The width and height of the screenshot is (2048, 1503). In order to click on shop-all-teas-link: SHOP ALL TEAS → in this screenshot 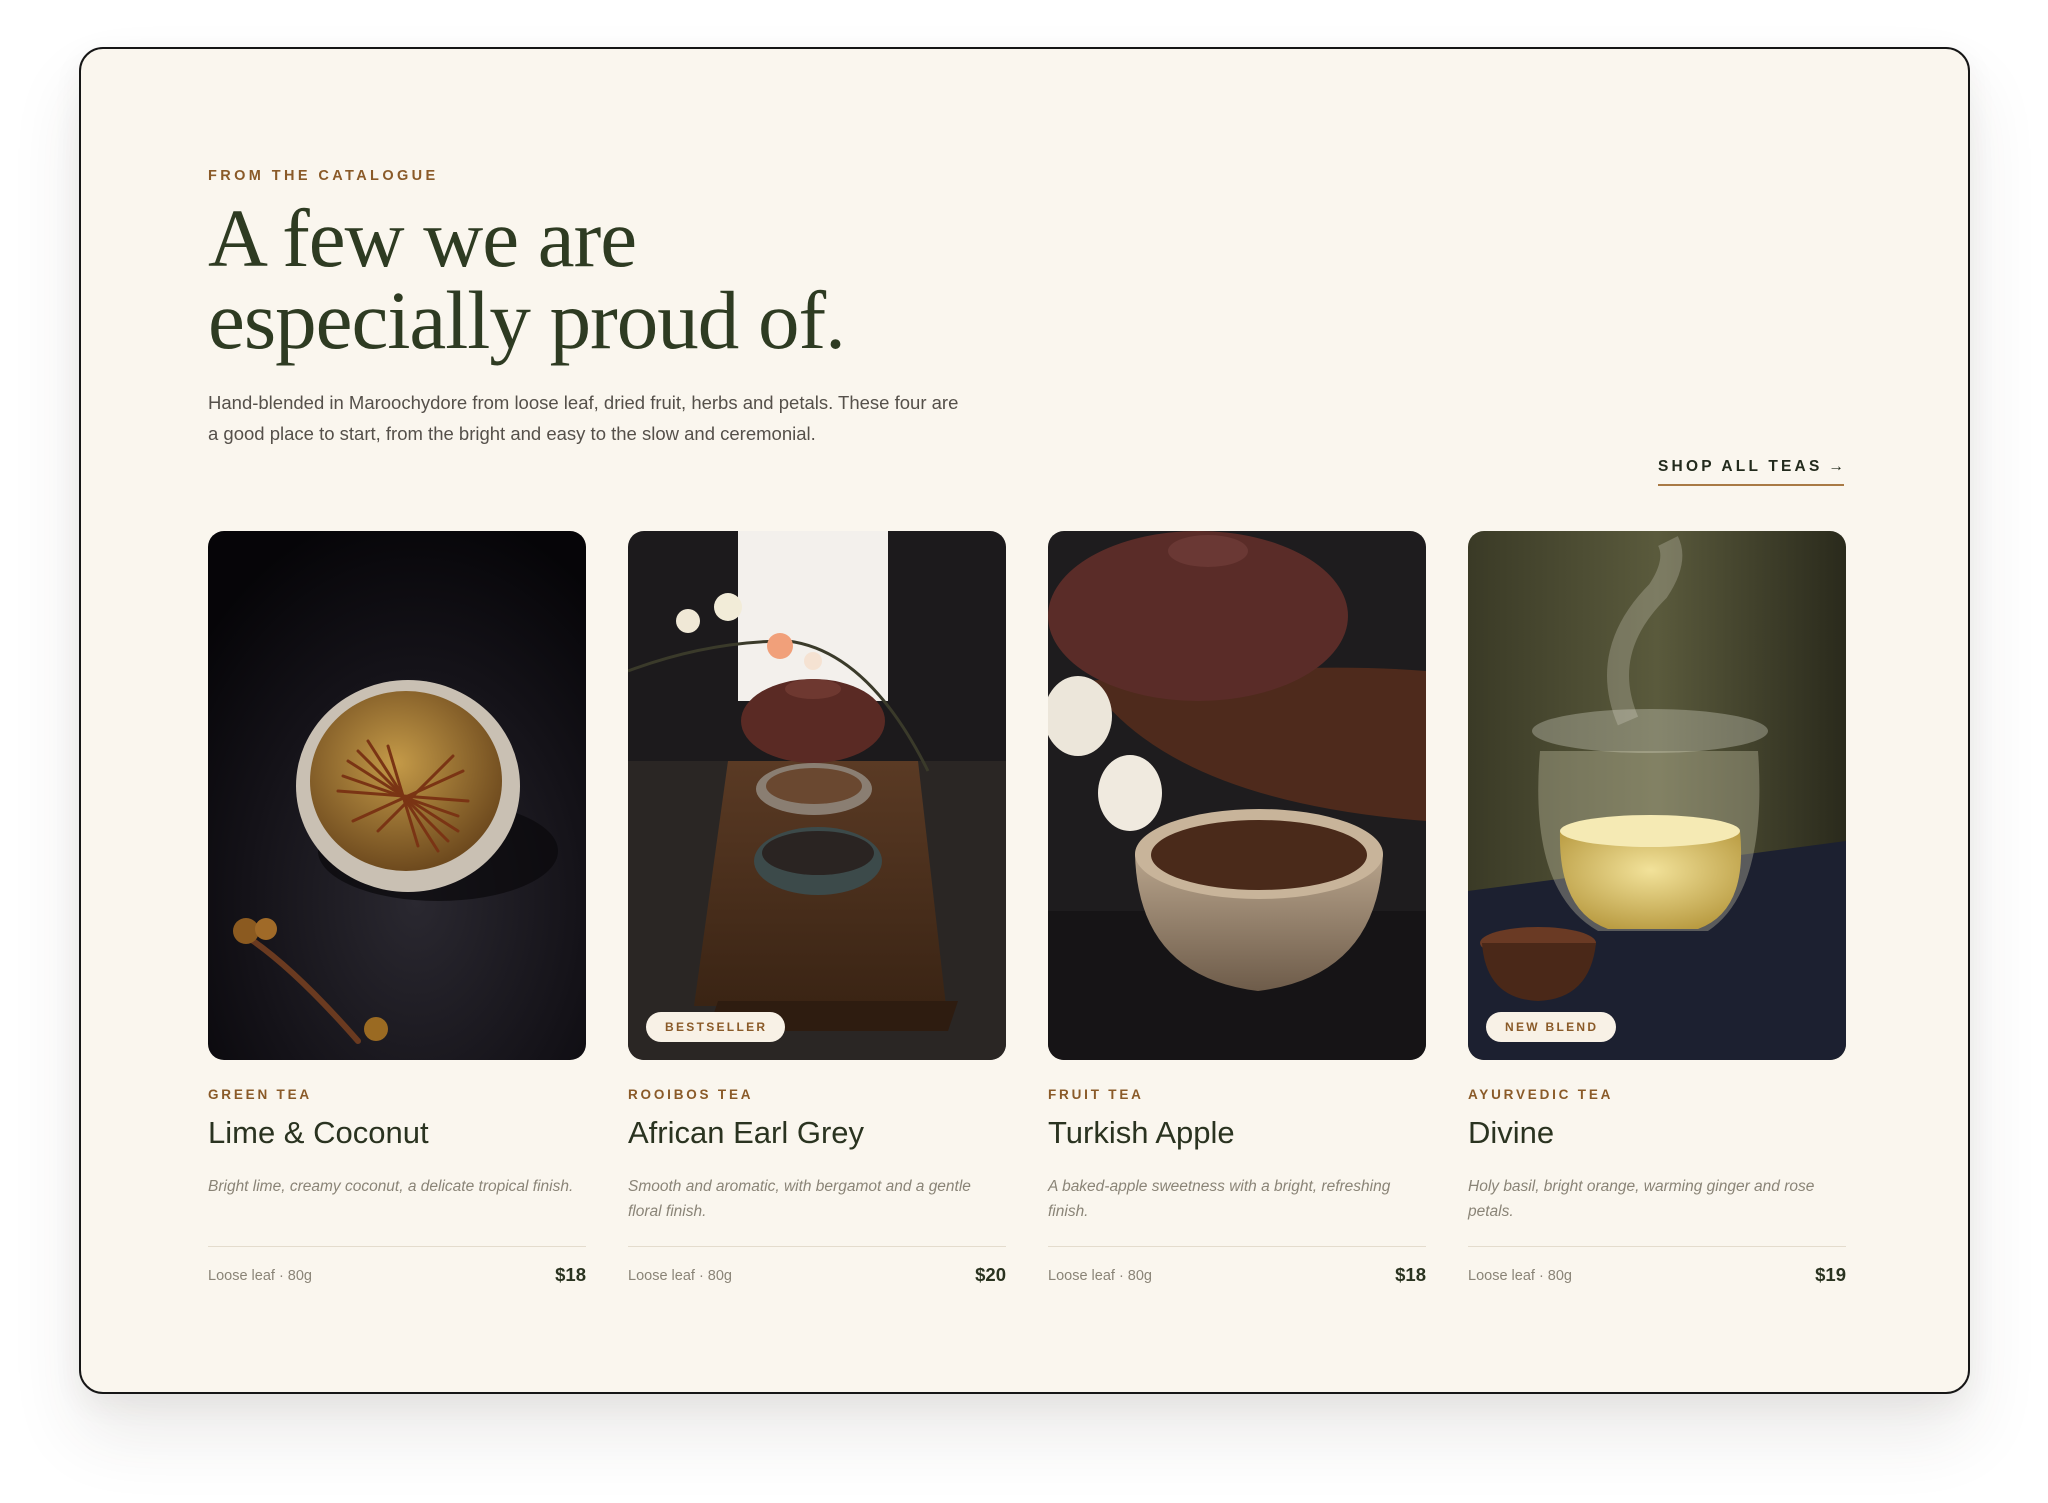, I will do `click(1751, 472)`.